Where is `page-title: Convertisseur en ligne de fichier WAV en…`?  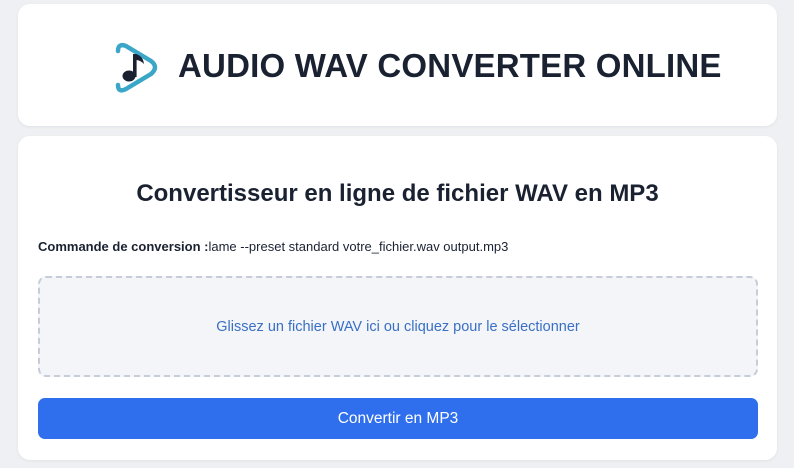
page-title: Convertisseur en ligne de fichier WAV en… is located at coordinates (397, 193).